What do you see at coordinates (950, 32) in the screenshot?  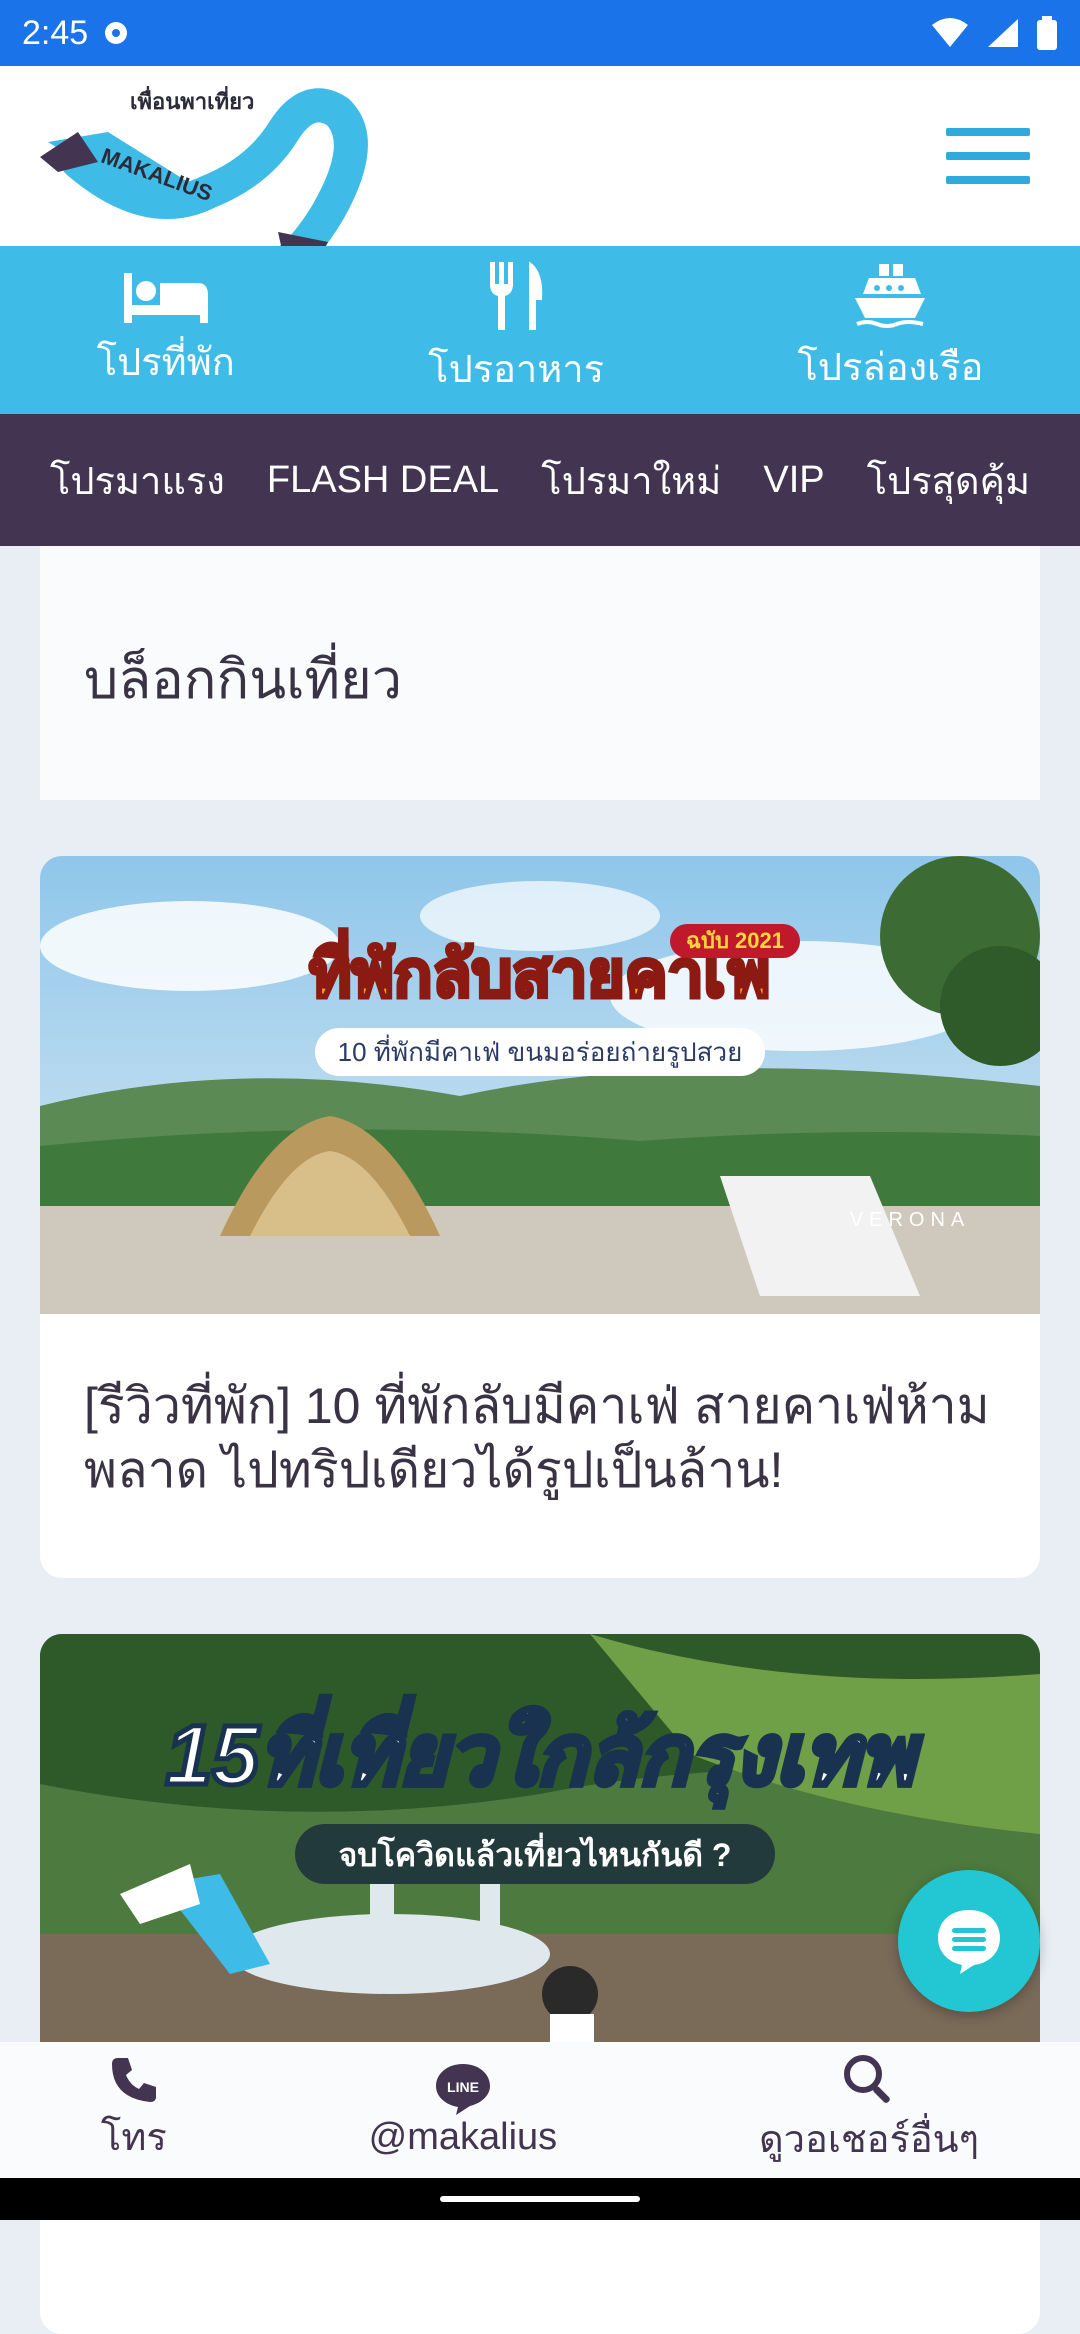 I see `wifi-icon` at bounding box center [950, 32].